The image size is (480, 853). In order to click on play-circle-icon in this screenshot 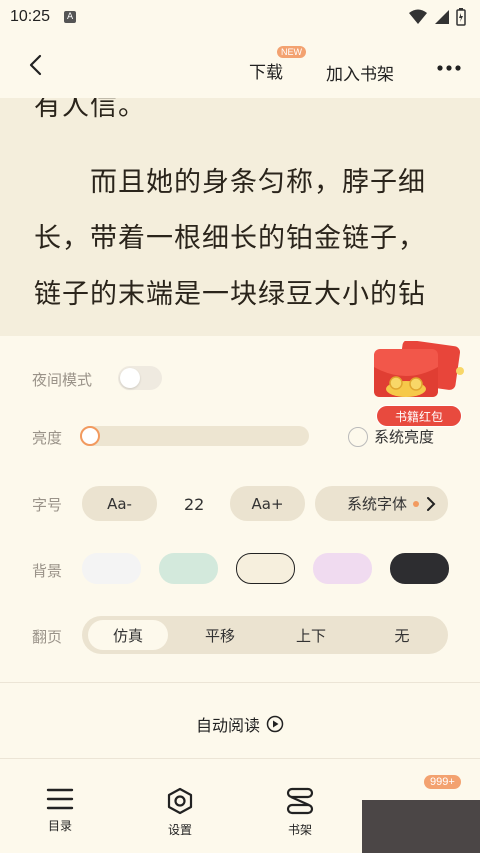, I will do `click(275, 724)`.